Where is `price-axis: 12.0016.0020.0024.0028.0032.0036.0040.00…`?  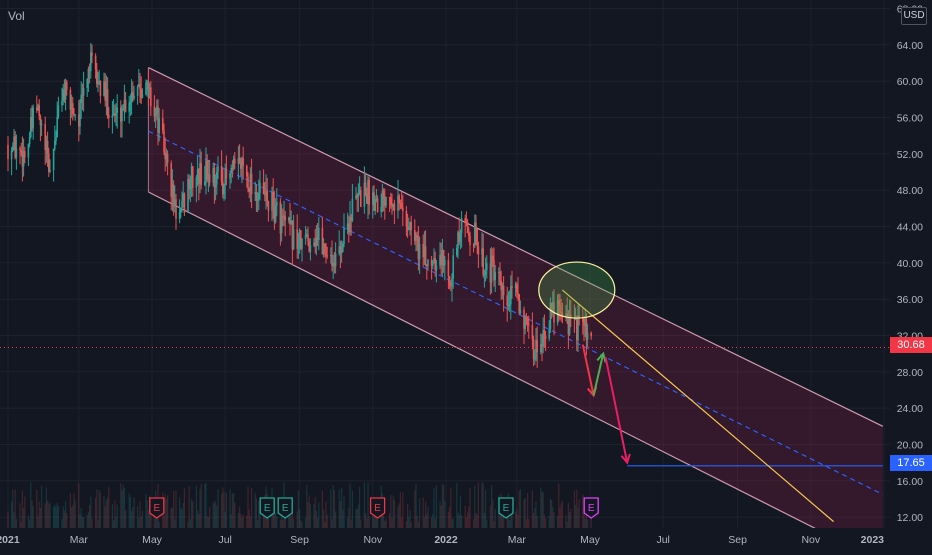
price-axis: 12.0016.0020.0024.0028.0032.0036.0040.00… is located at coordinates (911, 264).